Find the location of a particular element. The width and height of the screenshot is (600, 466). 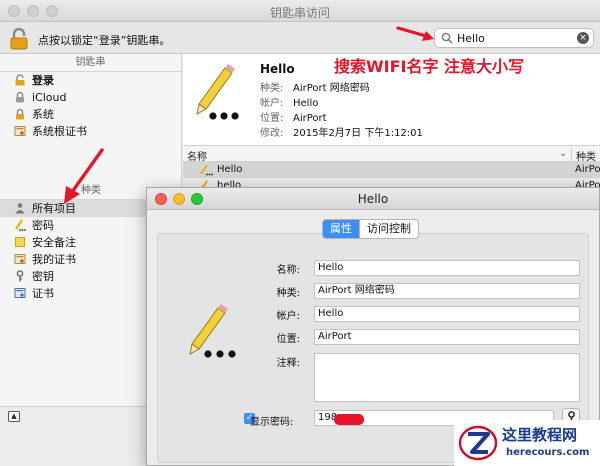

sidebar-item-label: 安全备注 is located at coordinates (54, 242).